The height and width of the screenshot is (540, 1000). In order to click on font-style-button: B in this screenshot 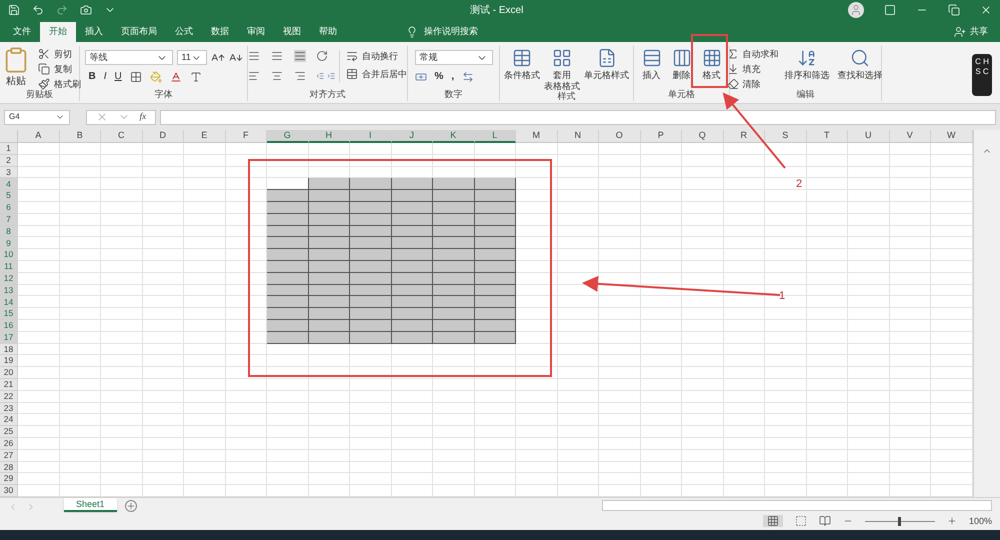, I will do `click(92, 77)`.